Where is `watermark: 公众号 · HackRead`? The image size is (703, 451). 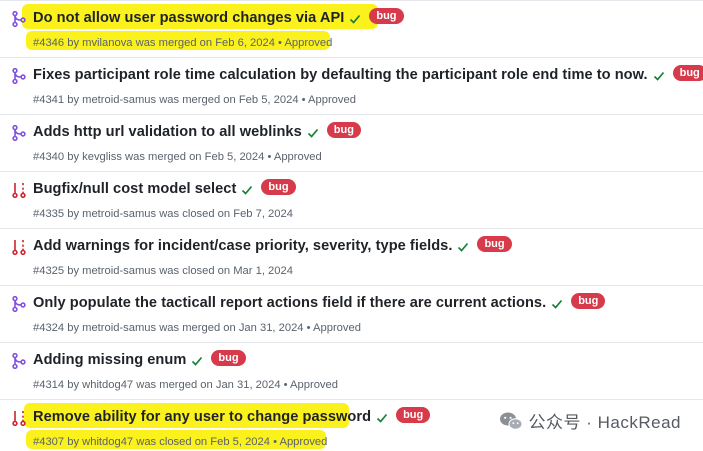
watermark: 公众号 · HackRead is located at coordinates (590, 420).